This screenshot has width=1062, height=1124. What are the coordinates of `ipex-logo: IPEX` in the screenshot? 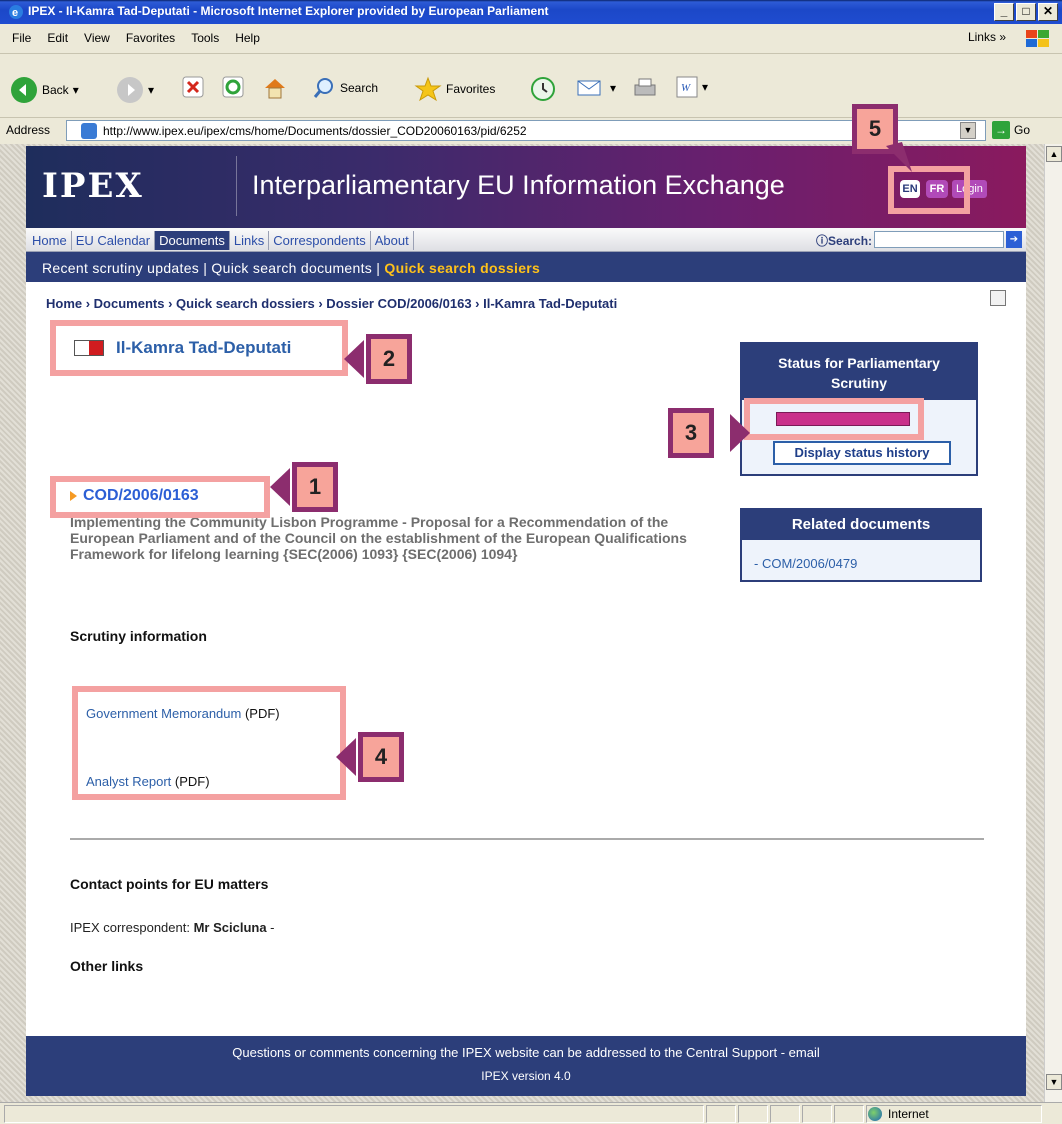 It's located at (93, 186).